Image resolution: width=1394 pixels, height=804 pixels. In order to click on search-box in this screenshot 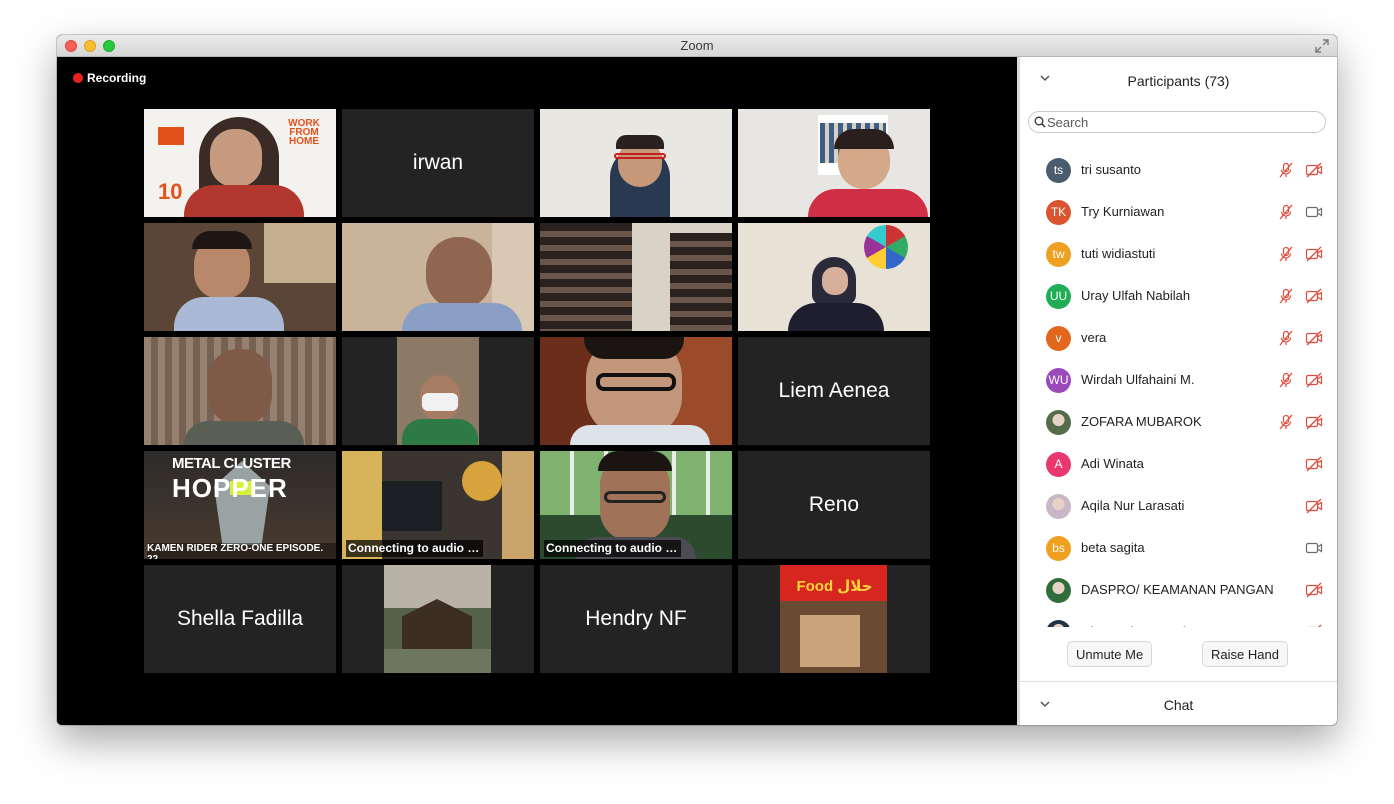, I will do `click(1177, 122)`.